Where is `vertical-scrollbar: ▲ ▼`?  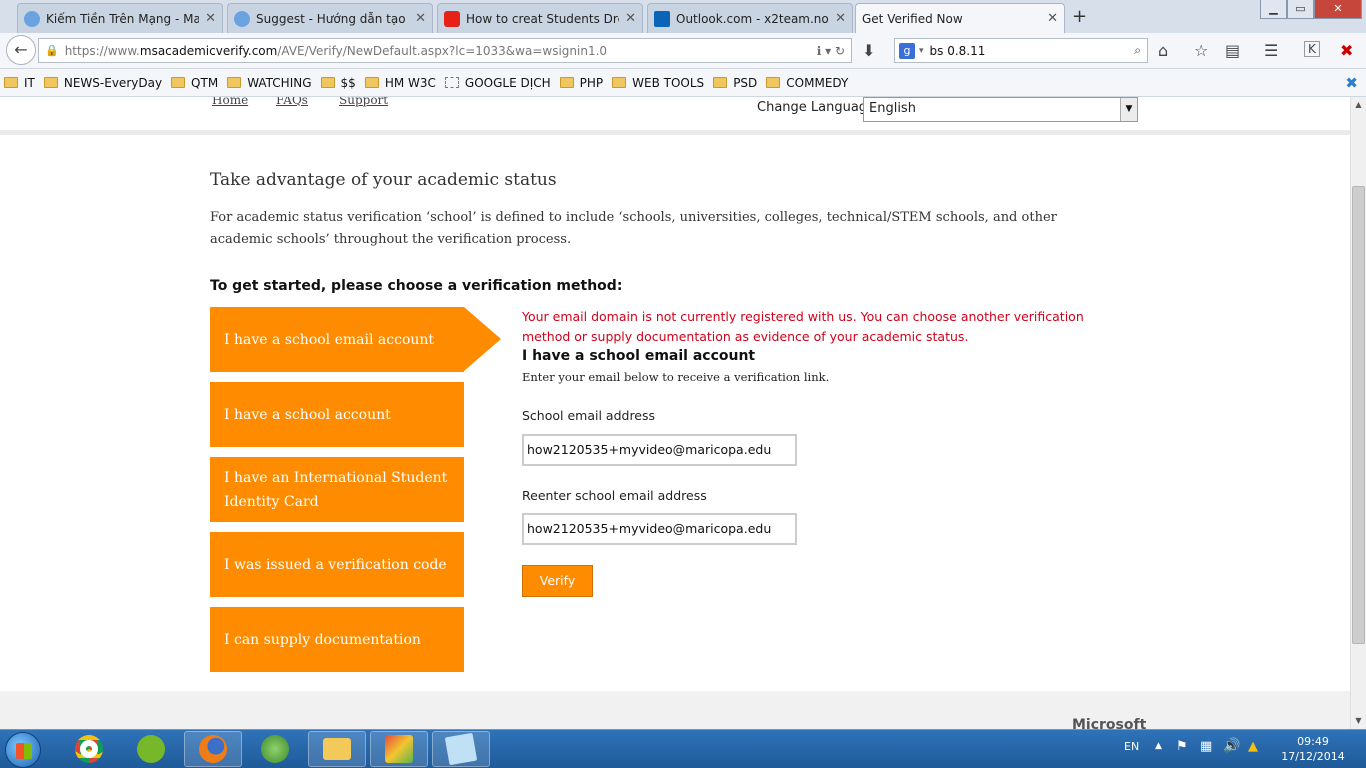 vertical-scrollbar: ▲ ▼ is located at coordinates (1358, 413).